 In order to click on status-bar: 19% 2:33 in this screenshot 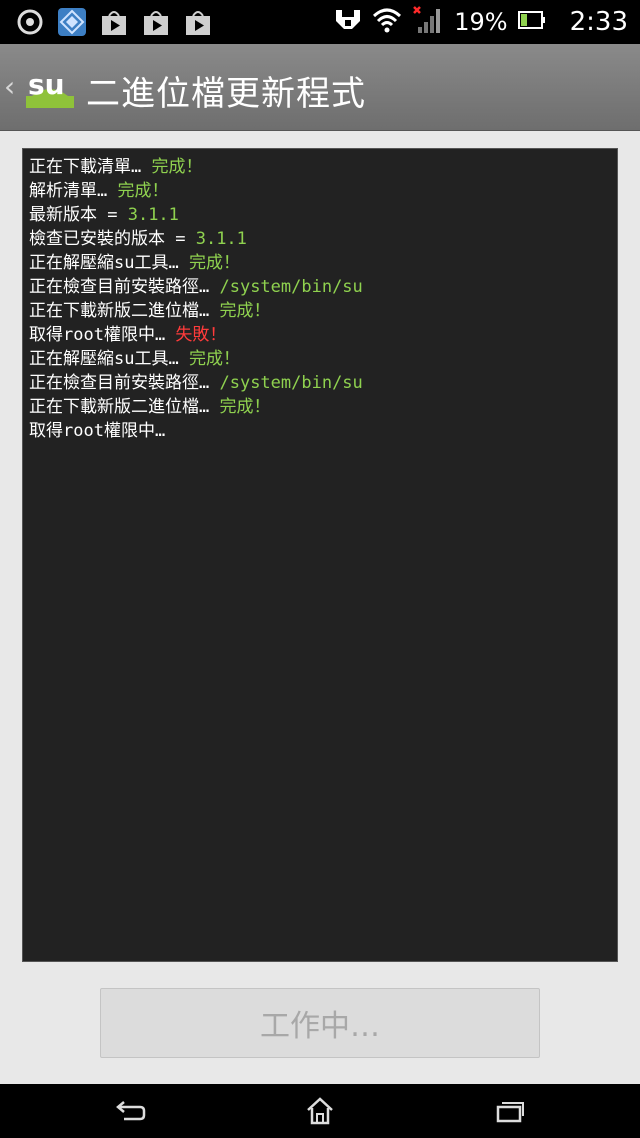, I will do `click(320, 22)`.